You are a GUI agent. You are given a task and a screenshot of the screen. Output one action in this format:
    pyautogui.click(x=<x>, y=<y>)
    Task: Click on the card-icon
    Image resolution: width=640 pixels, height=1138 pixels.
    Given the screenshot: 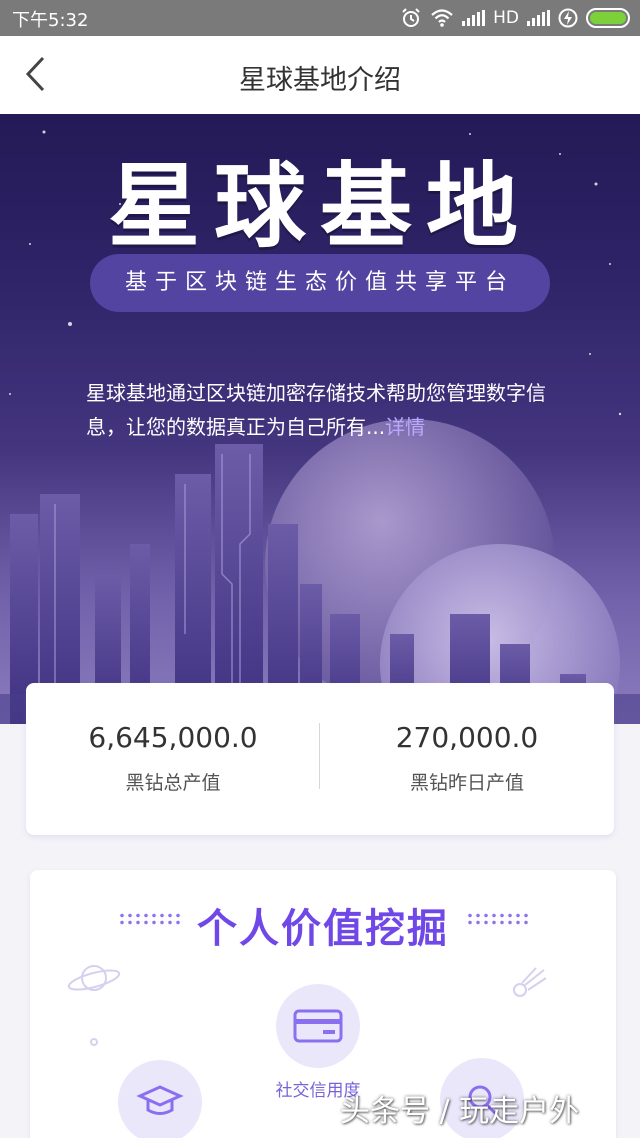 What is the action you would take?
    pyautogui.click(x=318, y=1026)
    